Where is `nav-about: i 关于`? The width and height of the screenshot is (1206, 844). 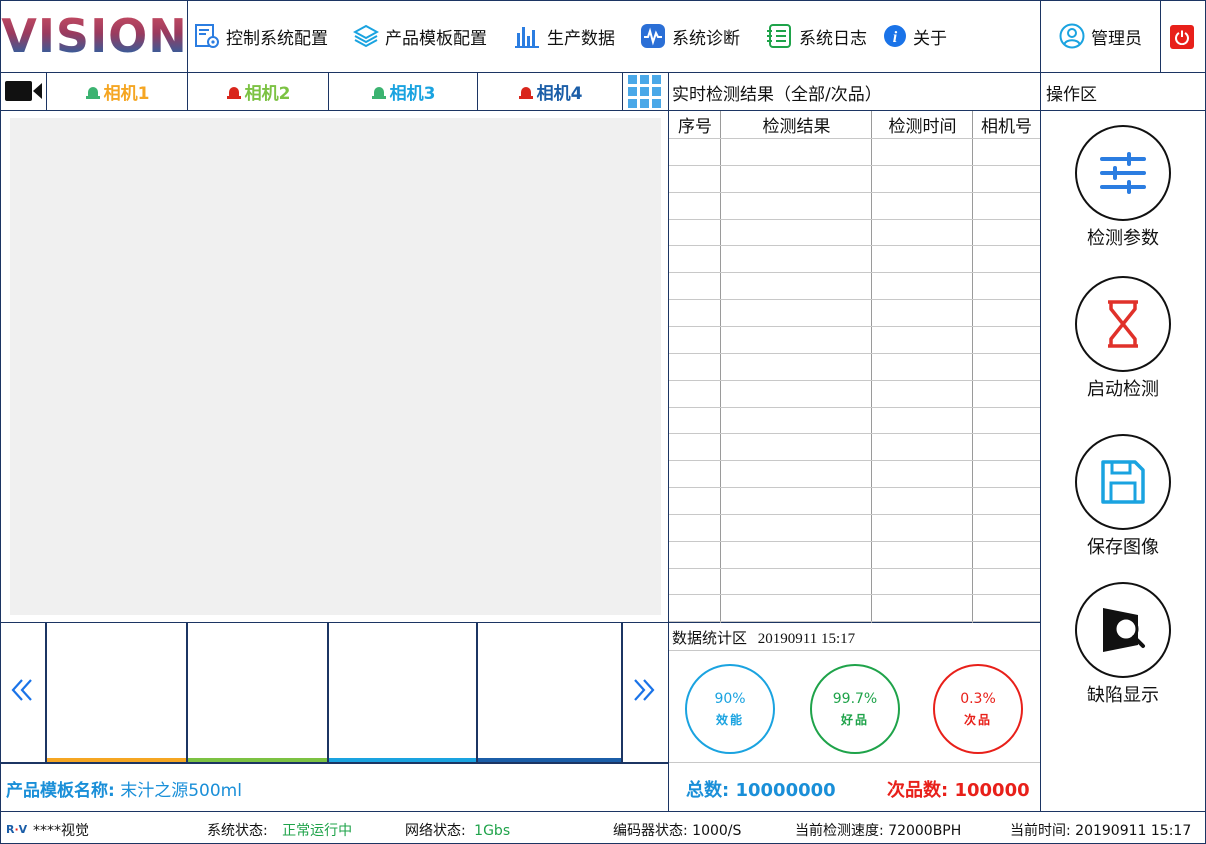 nav-about: i 关于 is located at coordinates (915, 36).